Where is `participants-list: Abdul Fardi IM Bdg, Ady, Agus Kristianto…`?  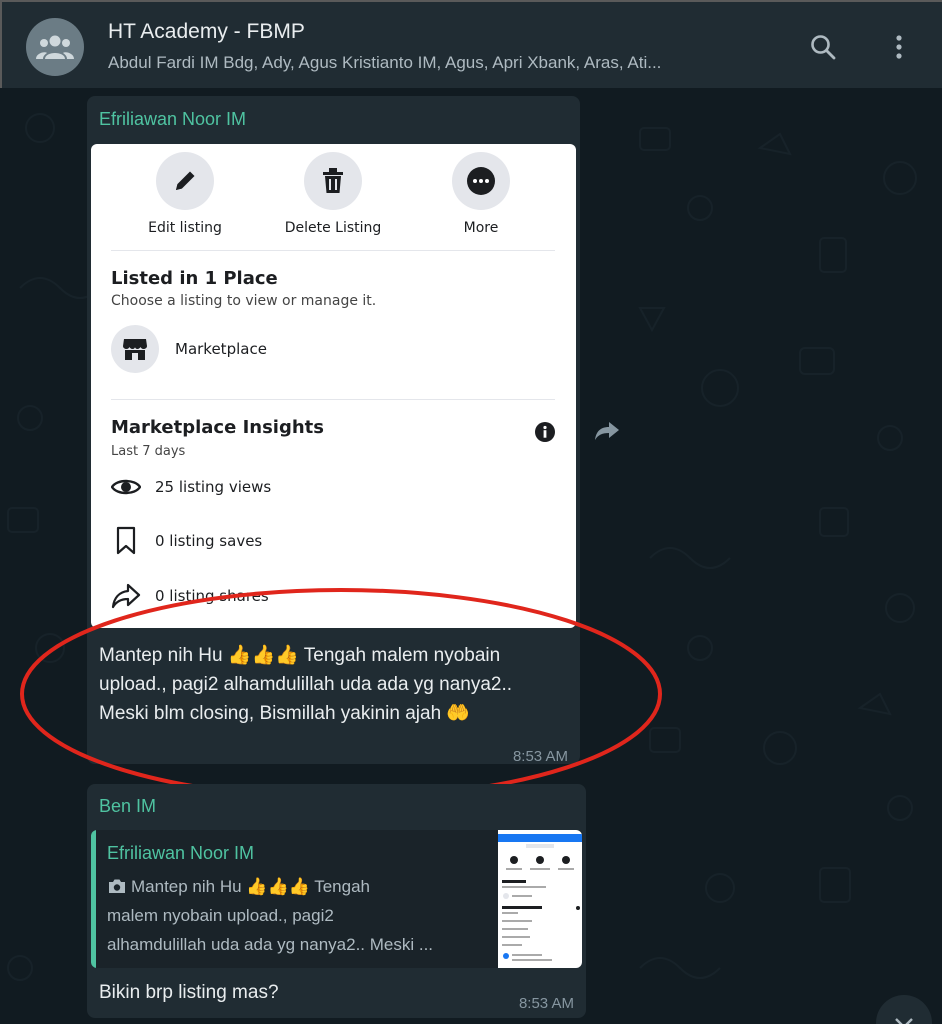
participants-list: Abdul Fardi IM Bdg, Ady, Agus Kristianto… is located at coordinates (438, 63).